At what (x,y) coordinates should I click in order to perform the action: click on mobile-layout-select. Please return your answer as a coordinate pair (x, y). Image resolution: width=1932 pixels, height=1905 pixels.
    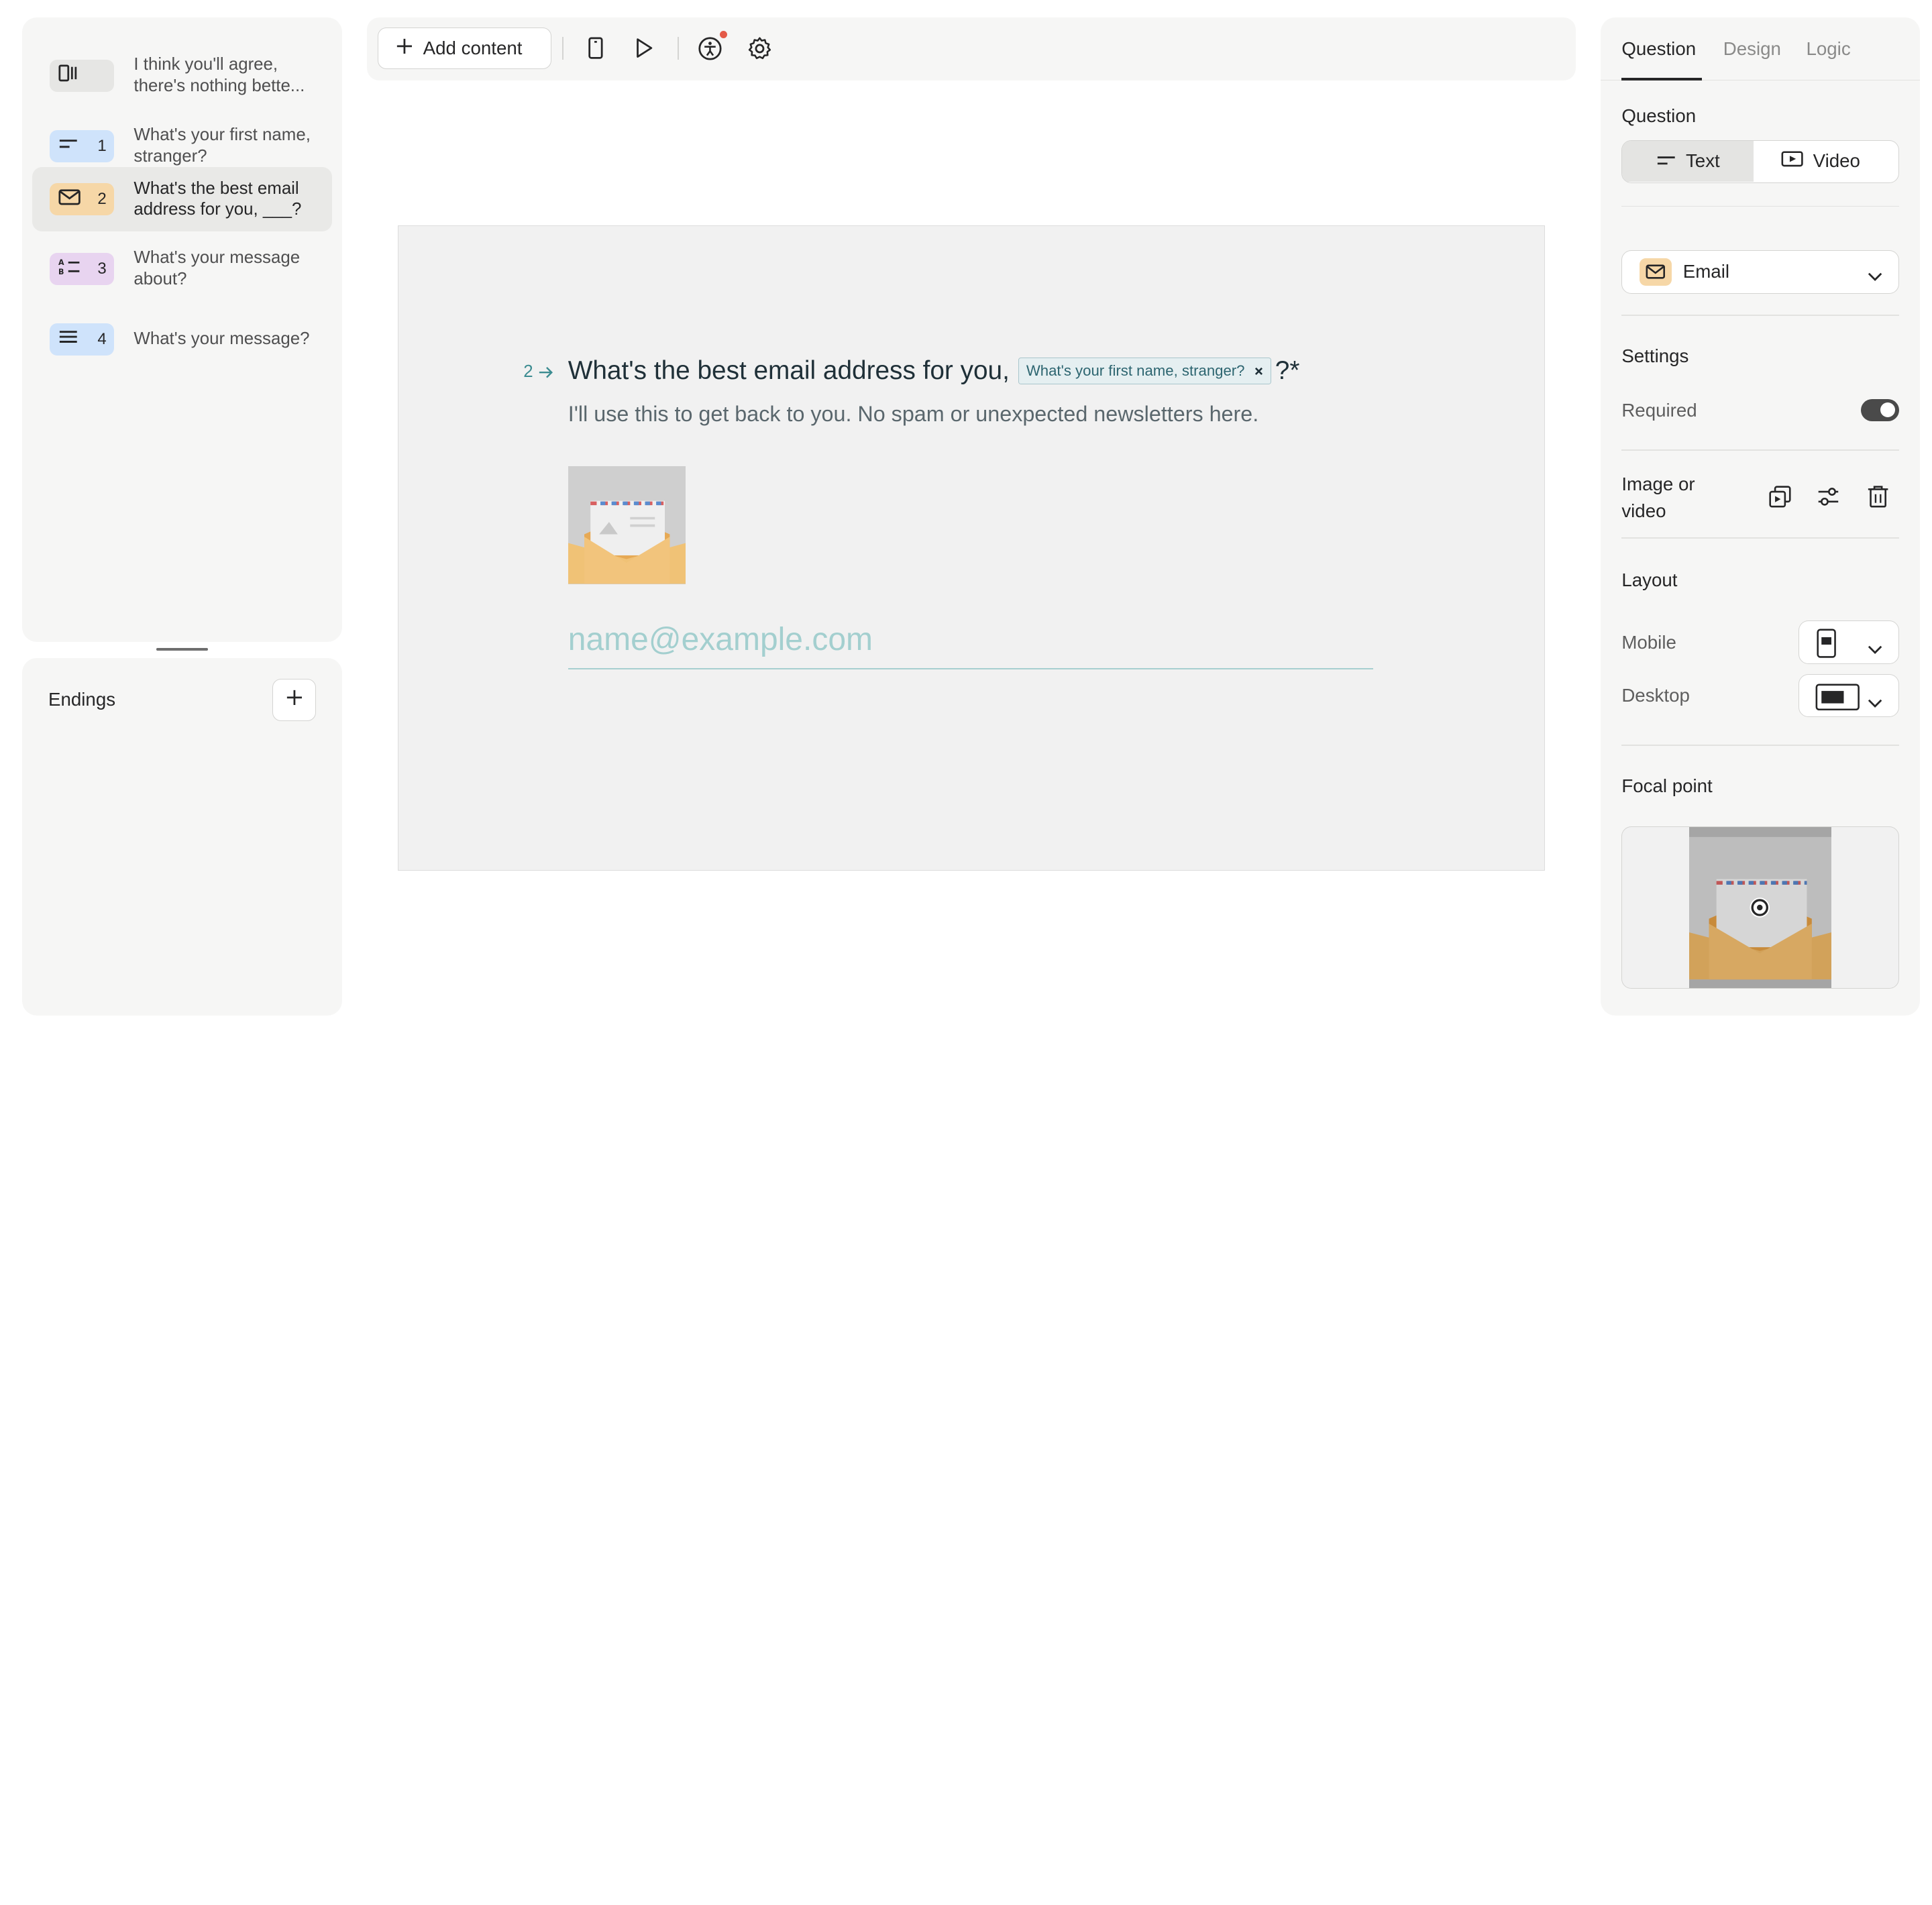
    Looking at the image, I should click on (1849, 642).